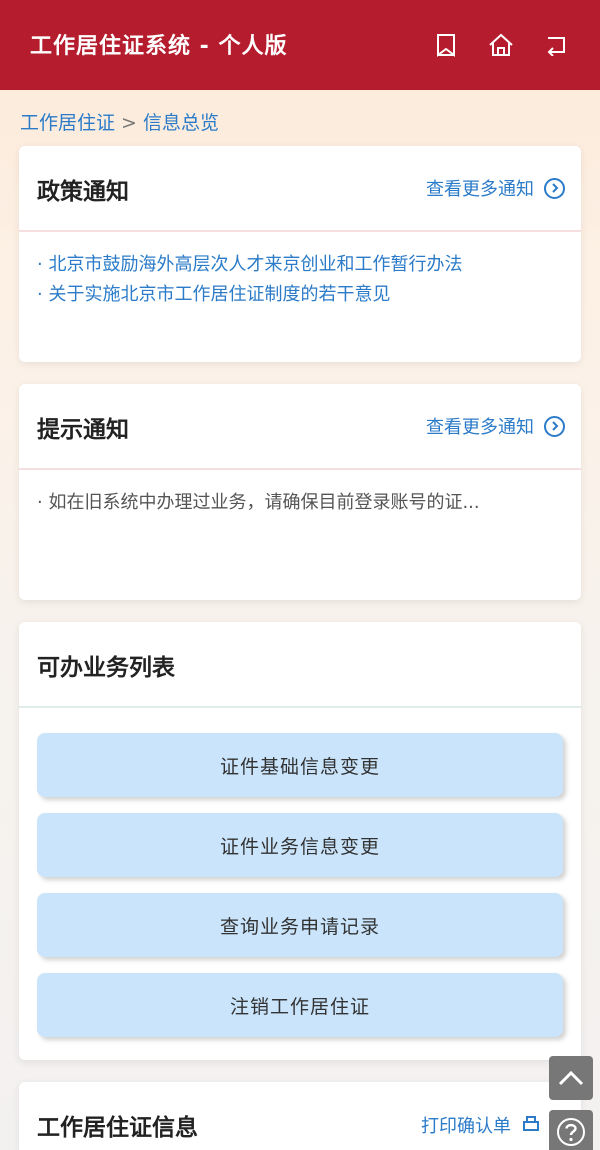 This screenshot has height=1150, width=600. Describe the element at coordinates (117, 1128) in the screenshot. I see `permit-card-title: 工作居住证信息` at that location.